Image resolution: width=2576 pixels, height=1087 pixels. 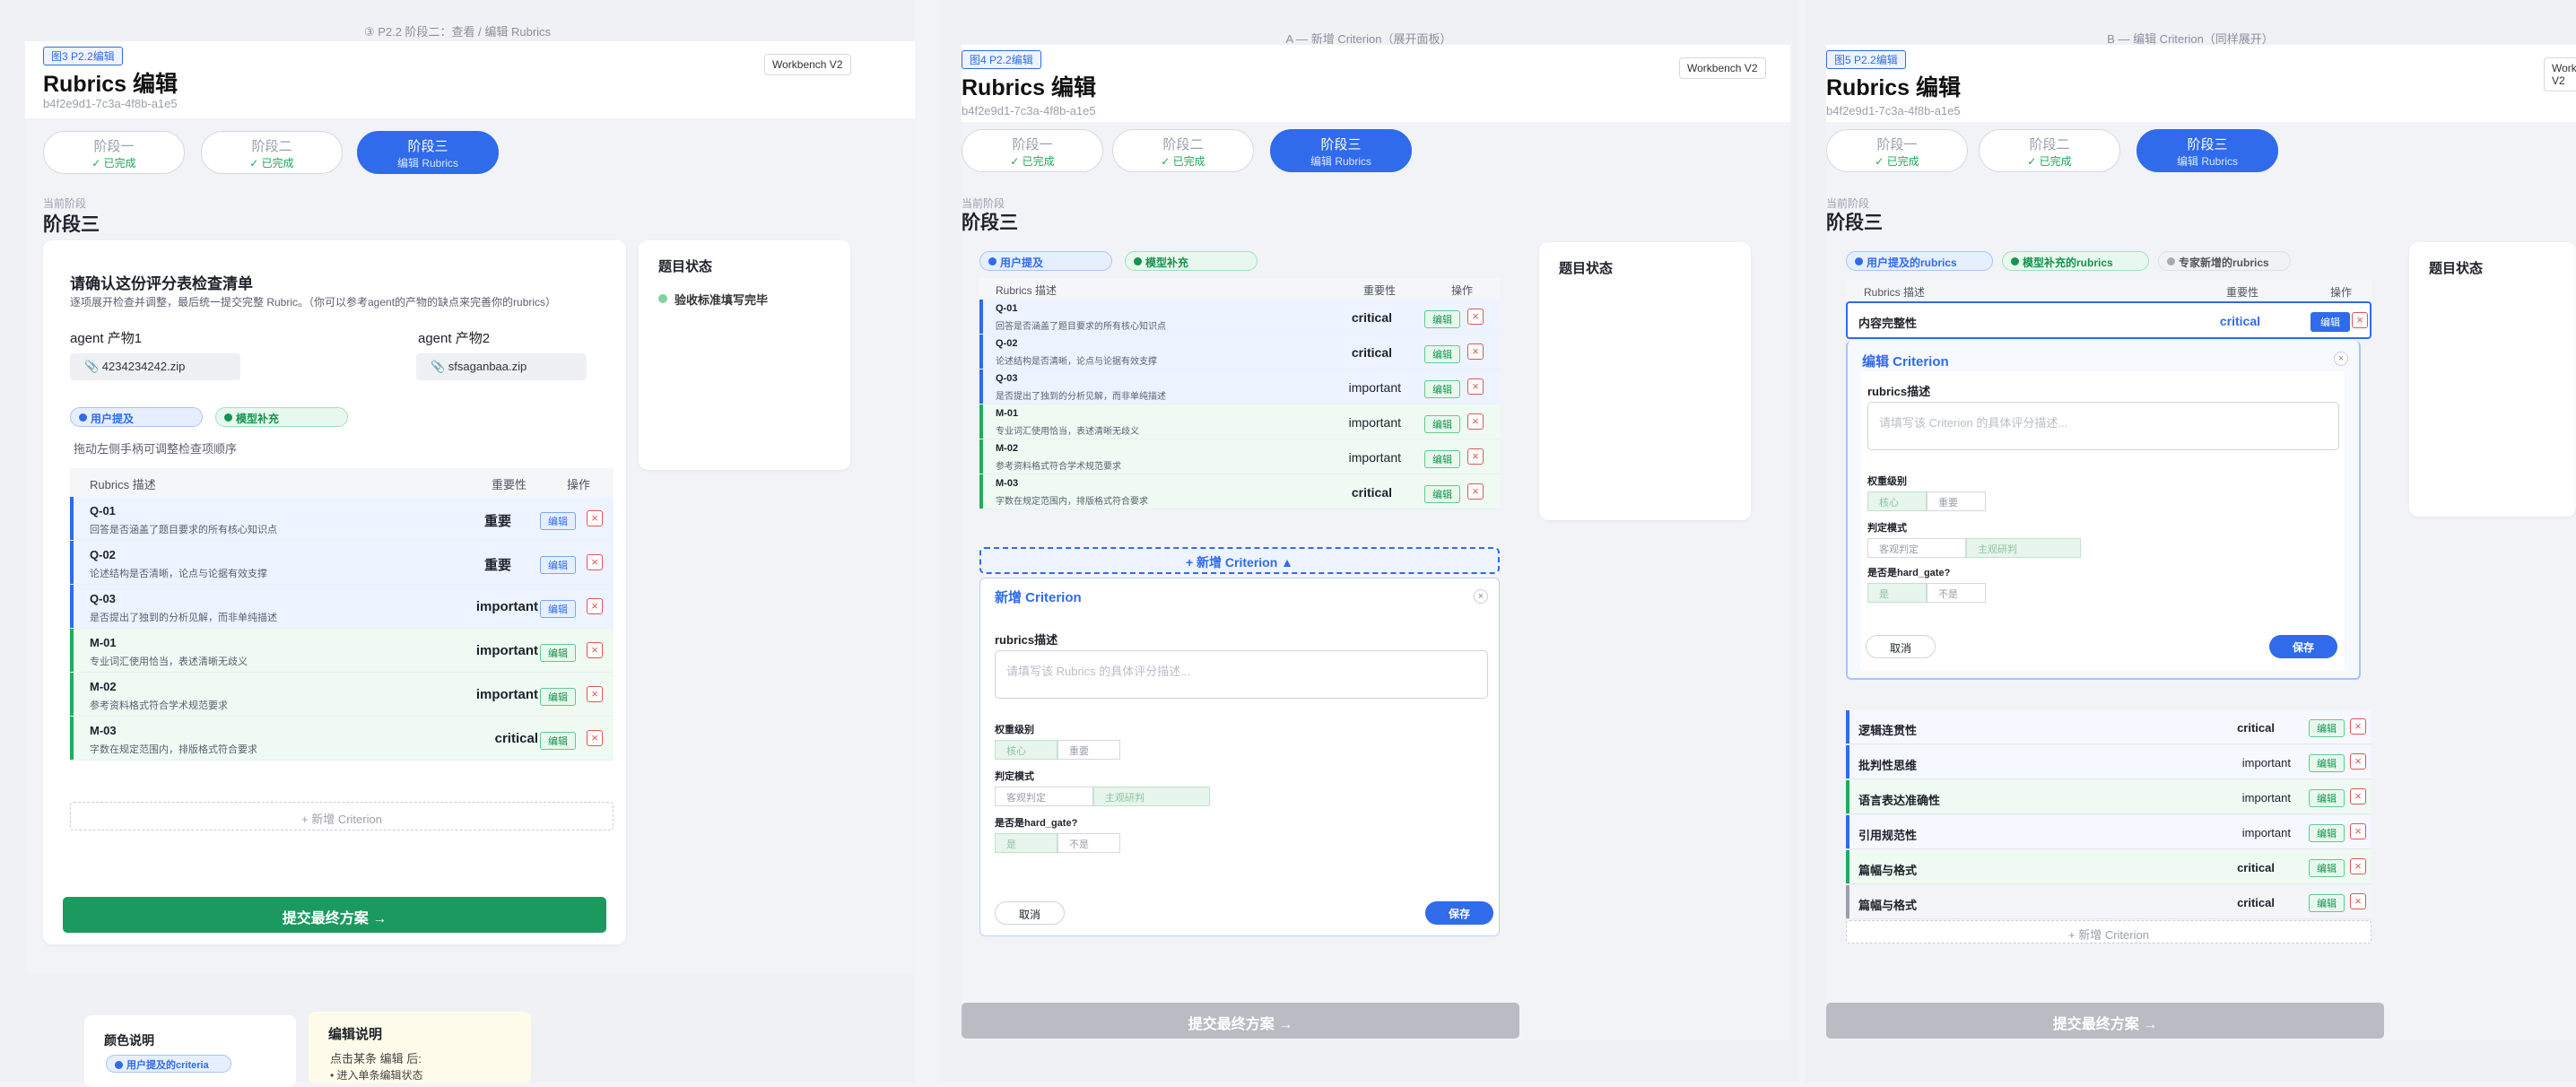 I want to click on table-row: Q-01 回答是否涵盖了题目要求的所有核心知识点 重要 编辑 ×, so click(x=342, y=519).